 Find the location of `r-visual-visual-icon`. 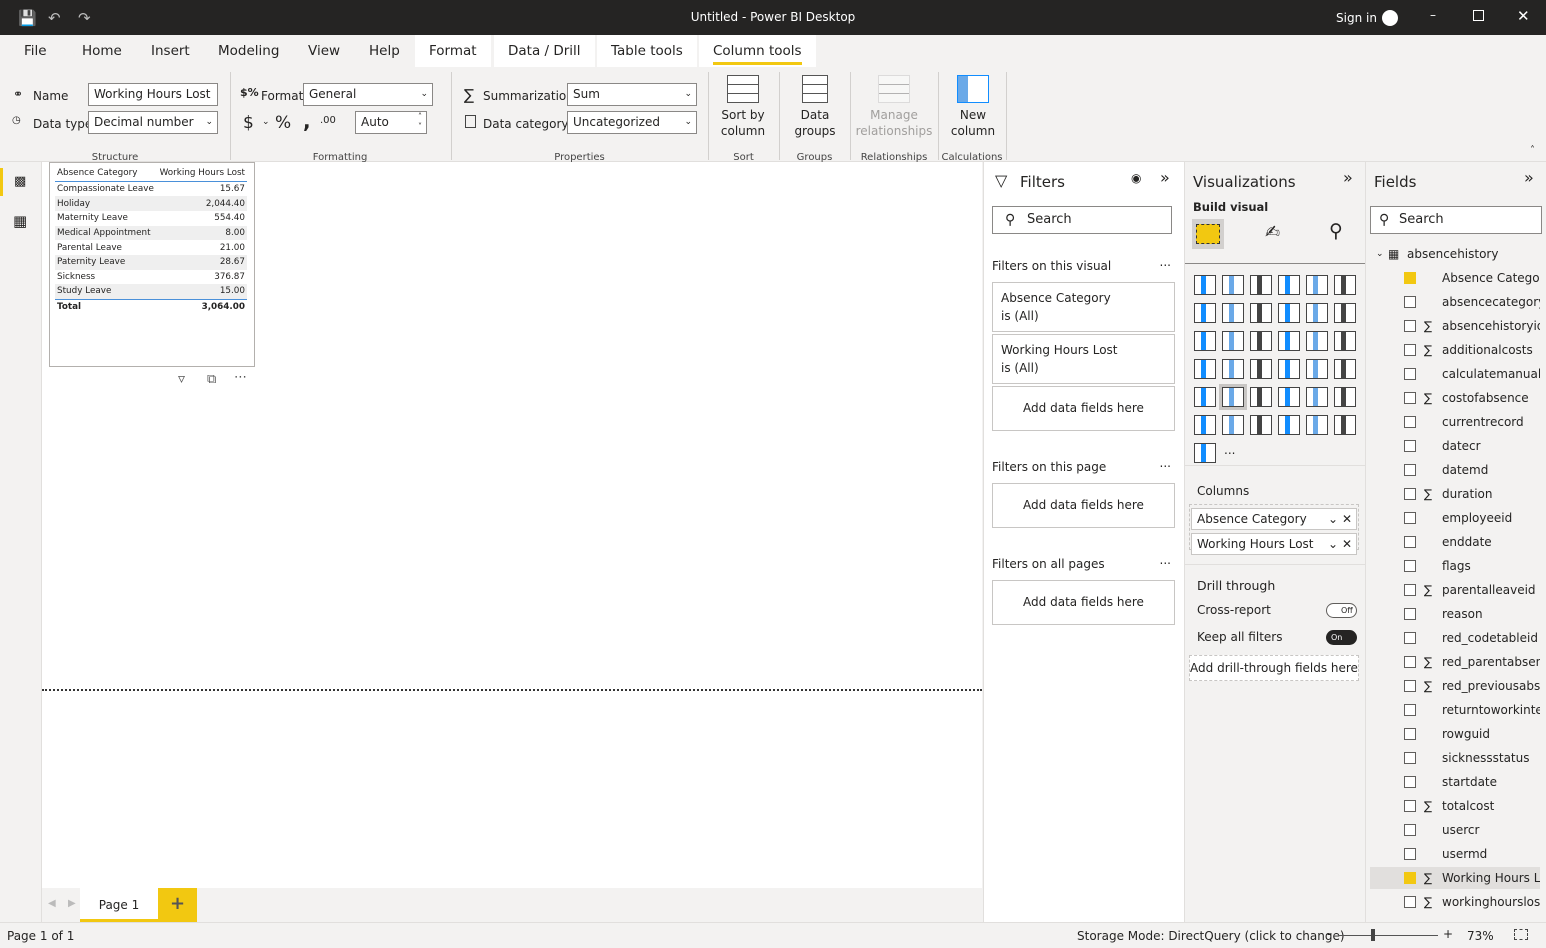

r-visual-visual-icon is located at coordinates (1289, 397).